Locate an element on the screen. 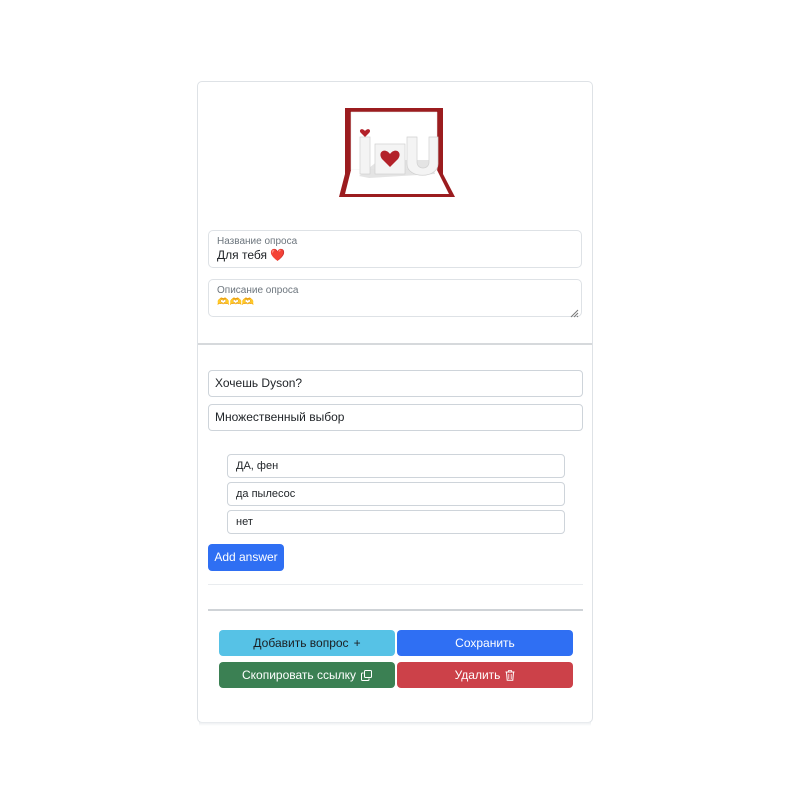 The width and height of the screenshot is (800, 800). survey-description-field: Описание опроса 🫶🫶🫶 is located at coordinates (395, 298).